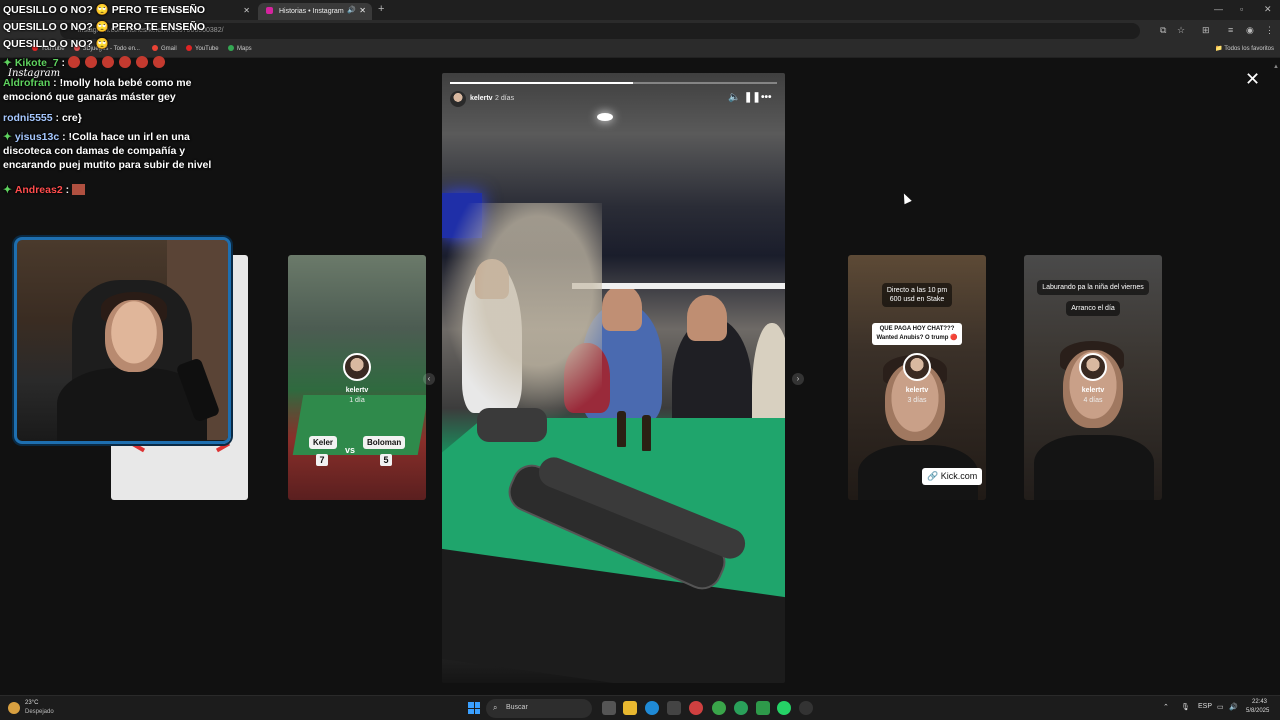 Image resolution: width=1280 pixels, height=720 pixels. Describe the element at coordinates (1259, 702) in the screenshot. I see `clock-time: 22:43` at that location.